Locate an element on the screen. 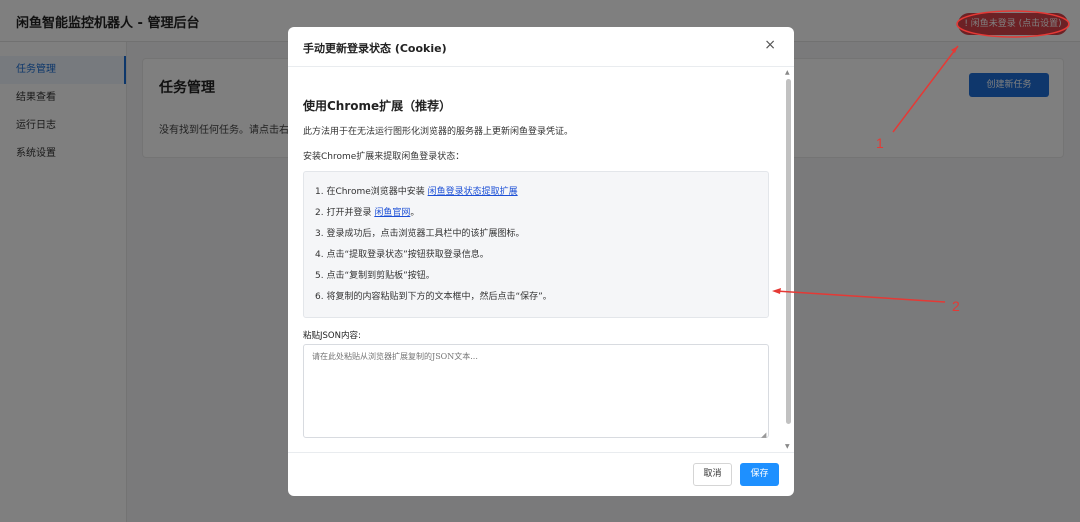  close-icon: × is located at coordinates (770, 45).